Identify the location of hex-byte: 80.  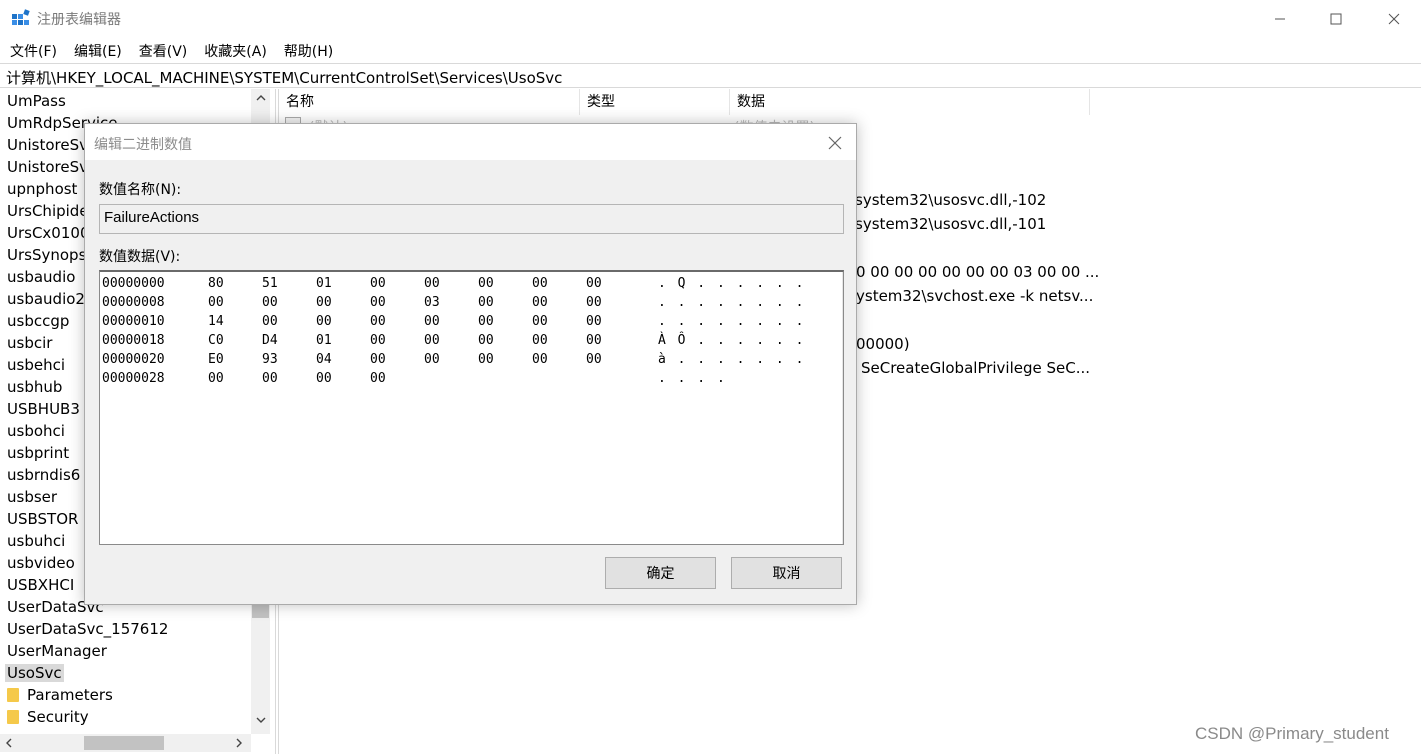
(216, 283).